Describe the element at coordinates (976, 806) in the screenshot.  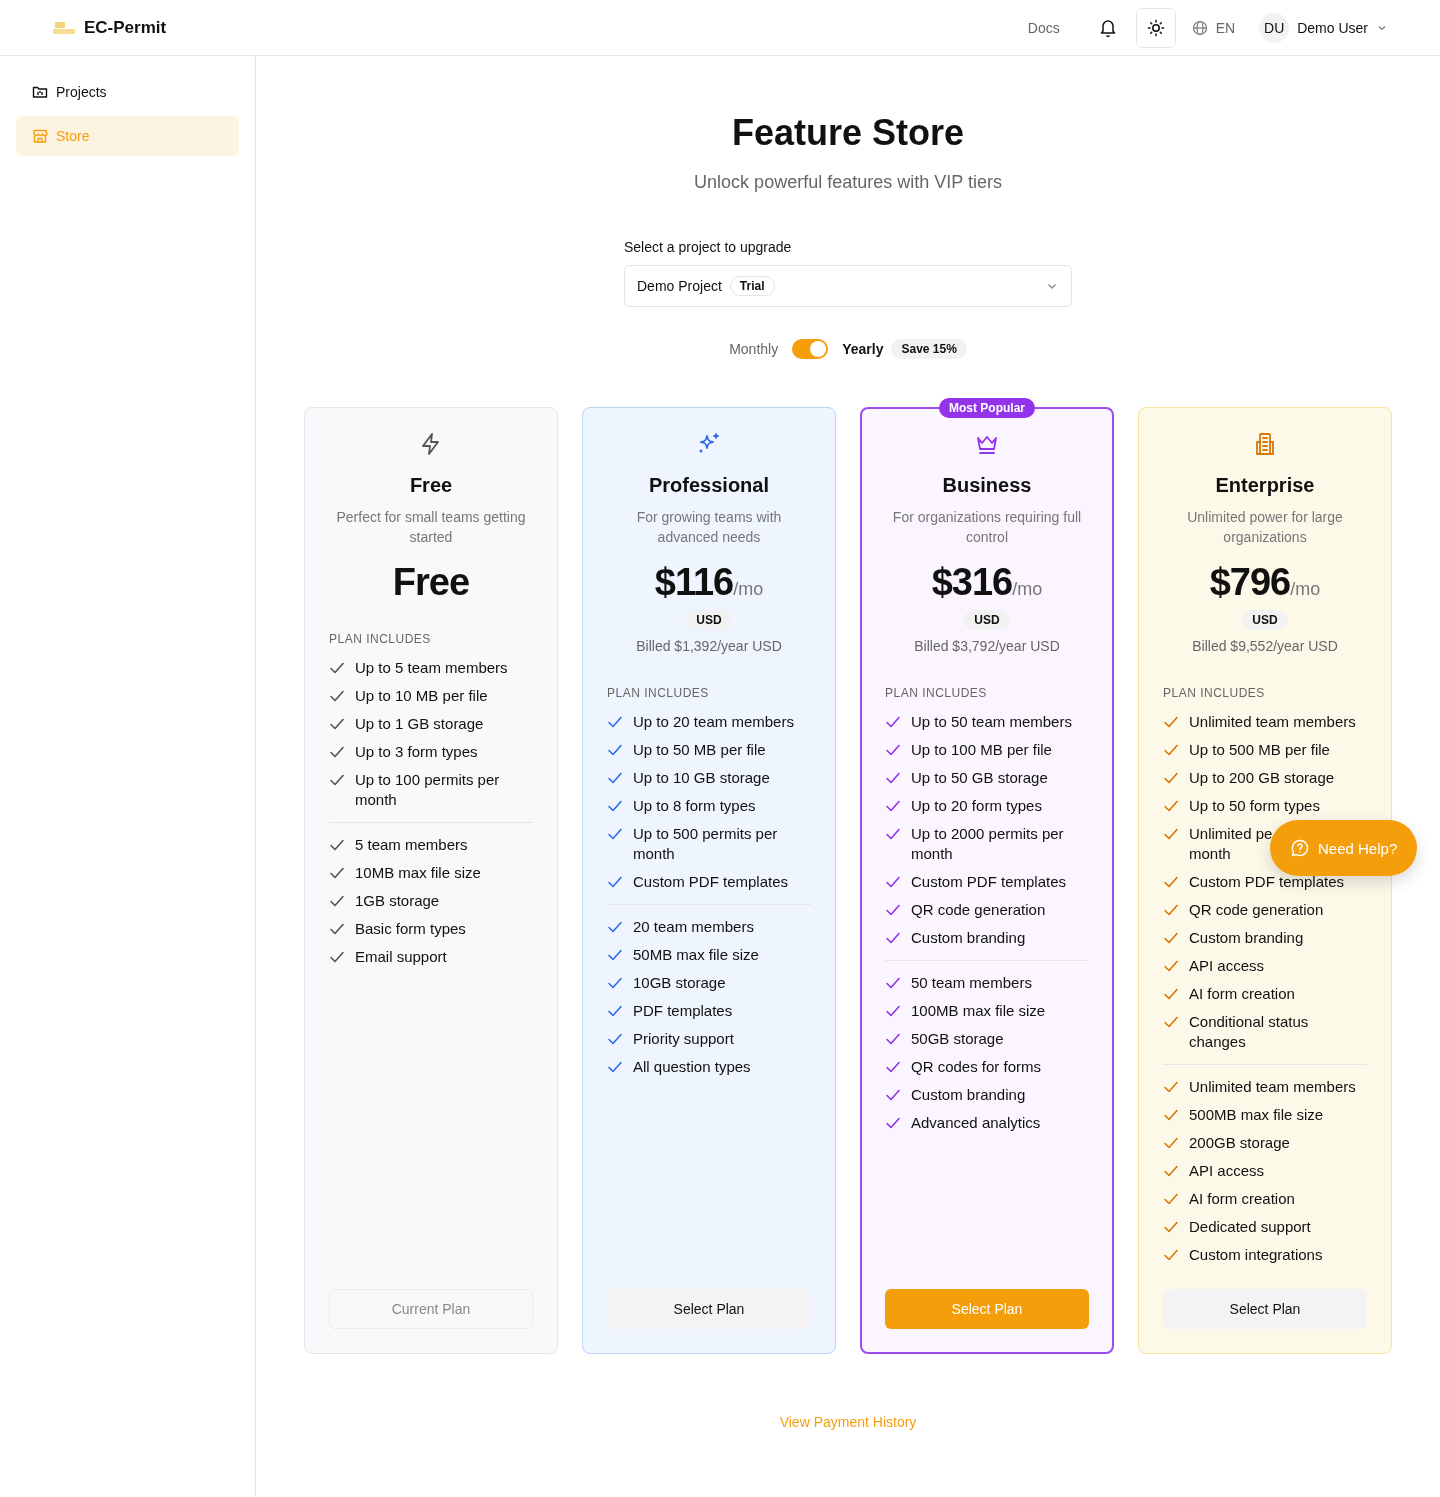
I see `feature-text: Up to 20 form types` at that location.